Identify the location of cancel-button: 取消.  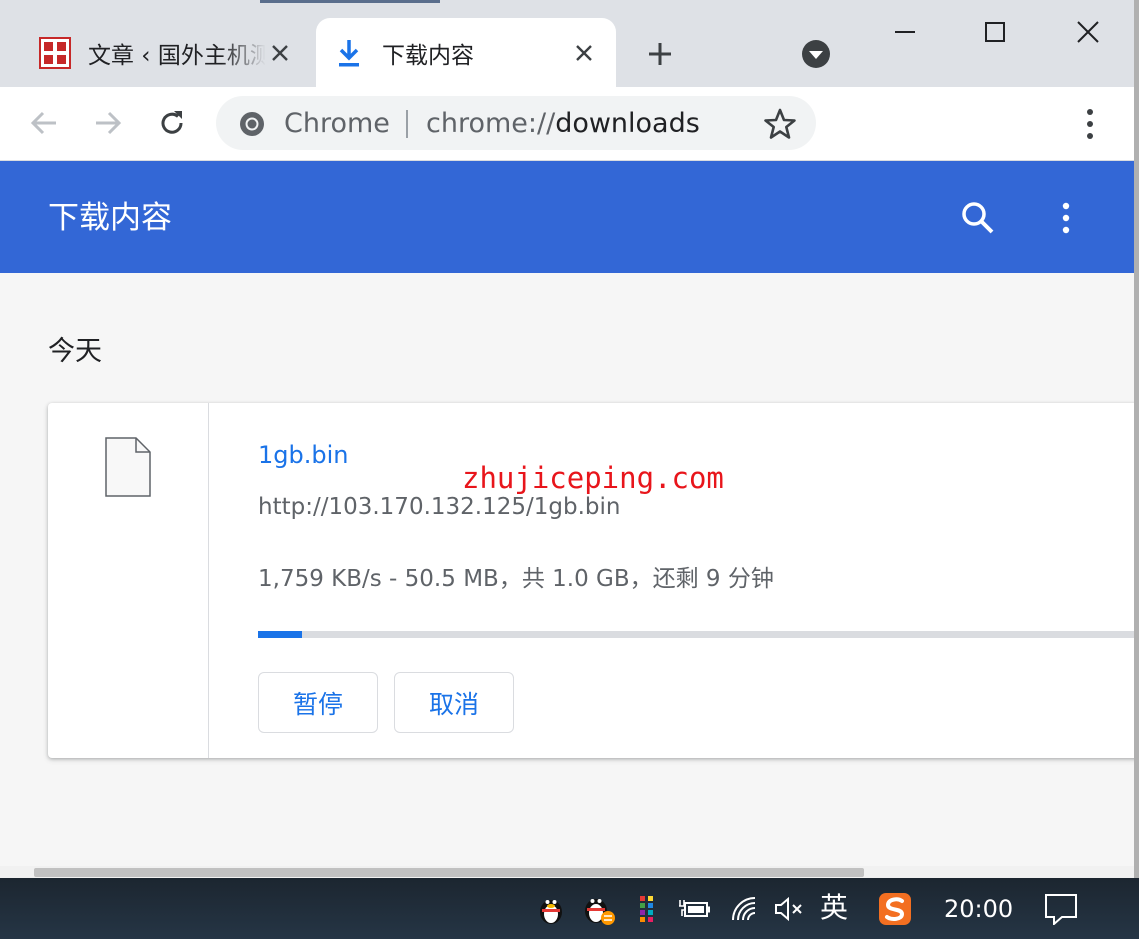
(454, 702).